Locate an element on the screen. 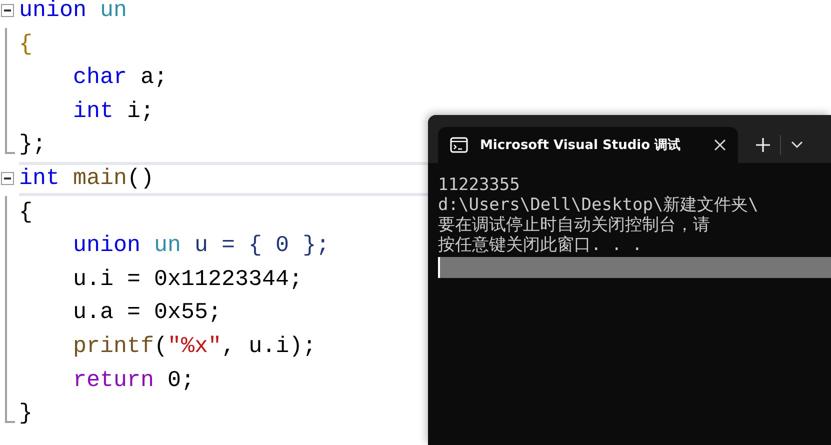  code-line: union un is located at coordinates (73, 12).